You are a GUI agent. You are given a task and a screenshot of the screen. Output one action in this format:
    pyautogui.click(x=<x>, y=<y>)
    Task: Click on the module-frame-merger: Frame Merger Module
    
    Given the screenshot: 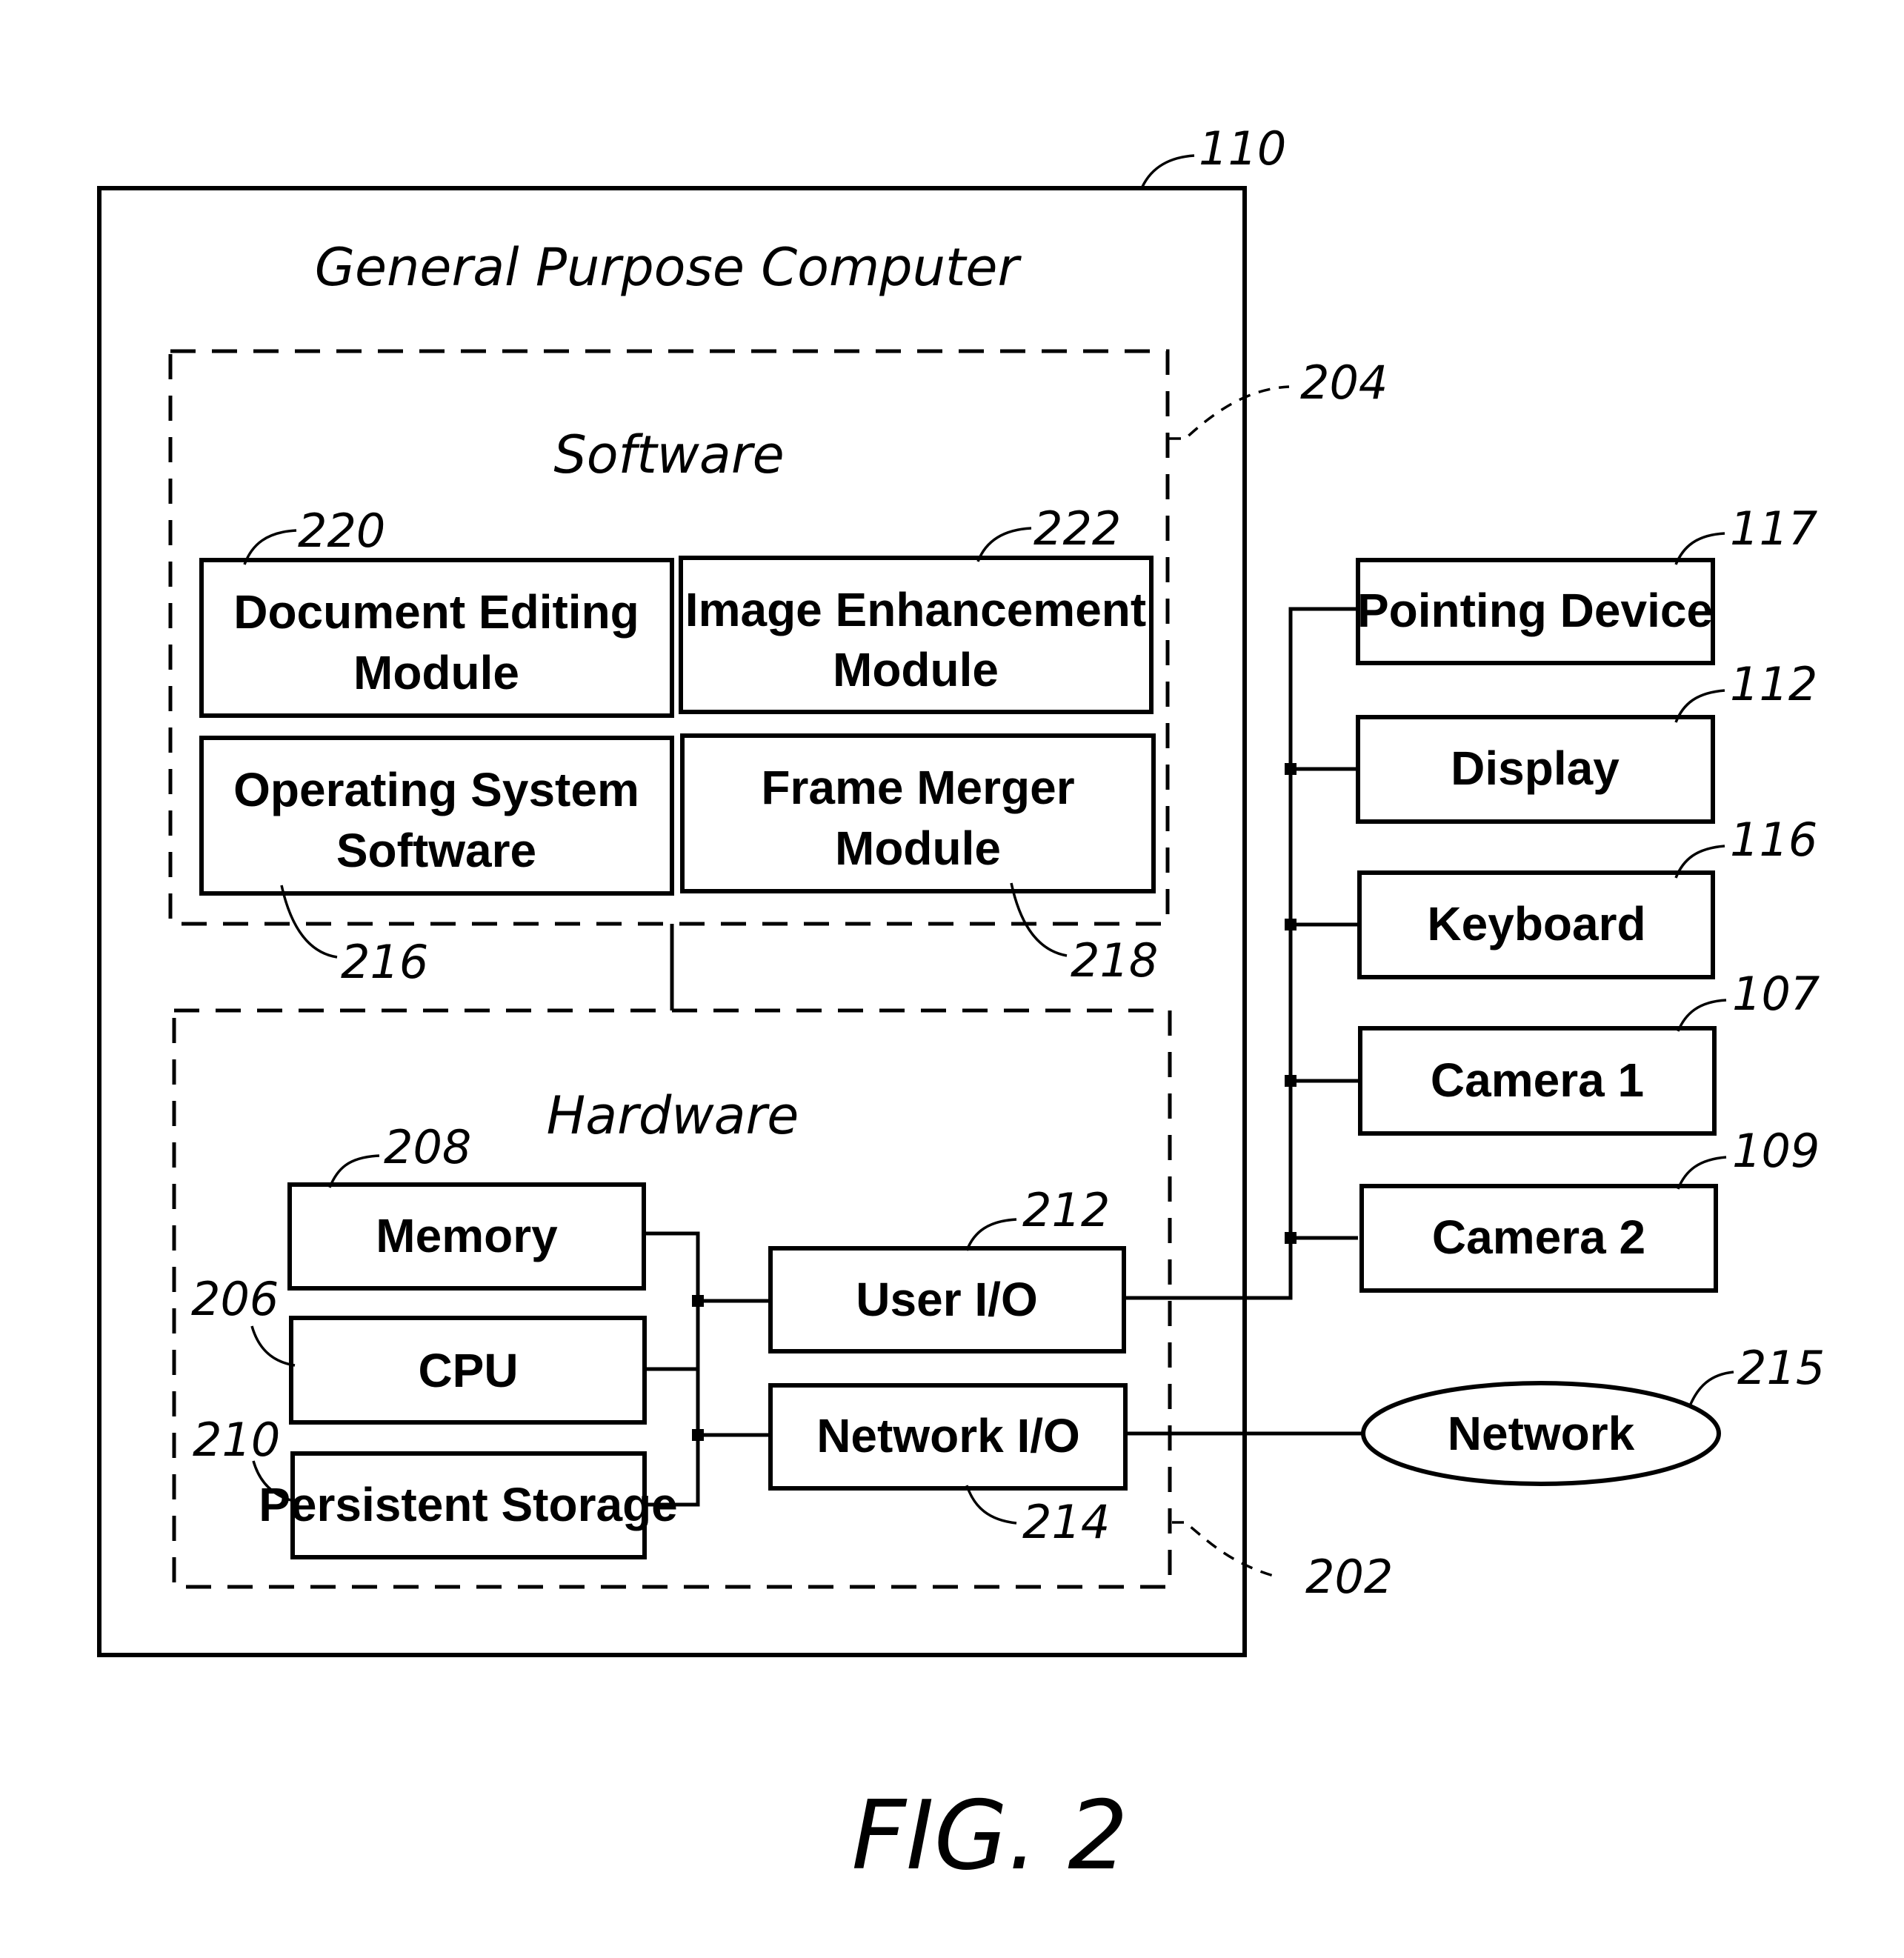 What is the action you would take?
    pyautogui.click(x=918, y=813)
    